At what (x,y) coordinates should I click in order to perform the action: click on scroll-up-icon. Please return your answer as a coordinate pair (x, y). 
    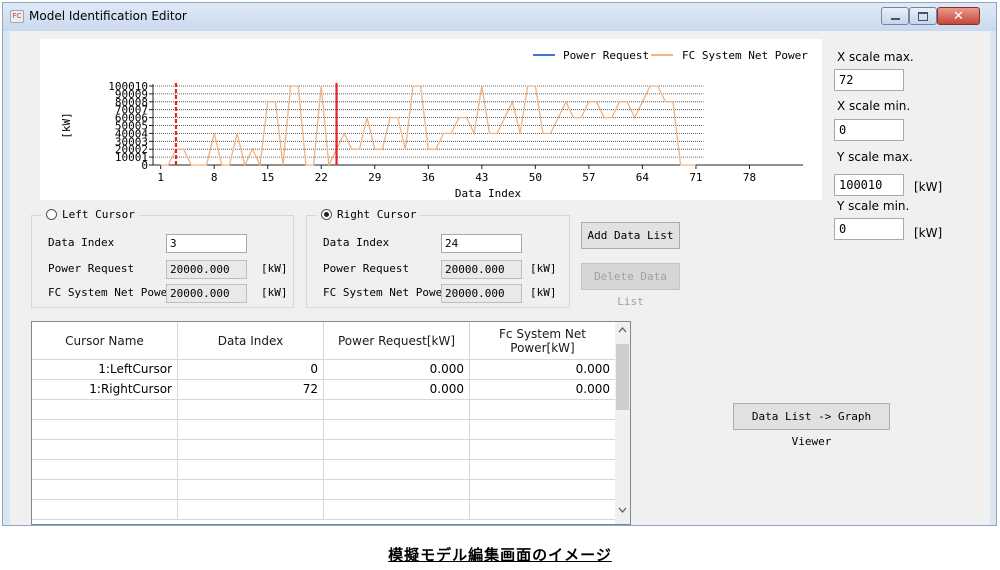
    Looking at the image, I should click on (622, 330).